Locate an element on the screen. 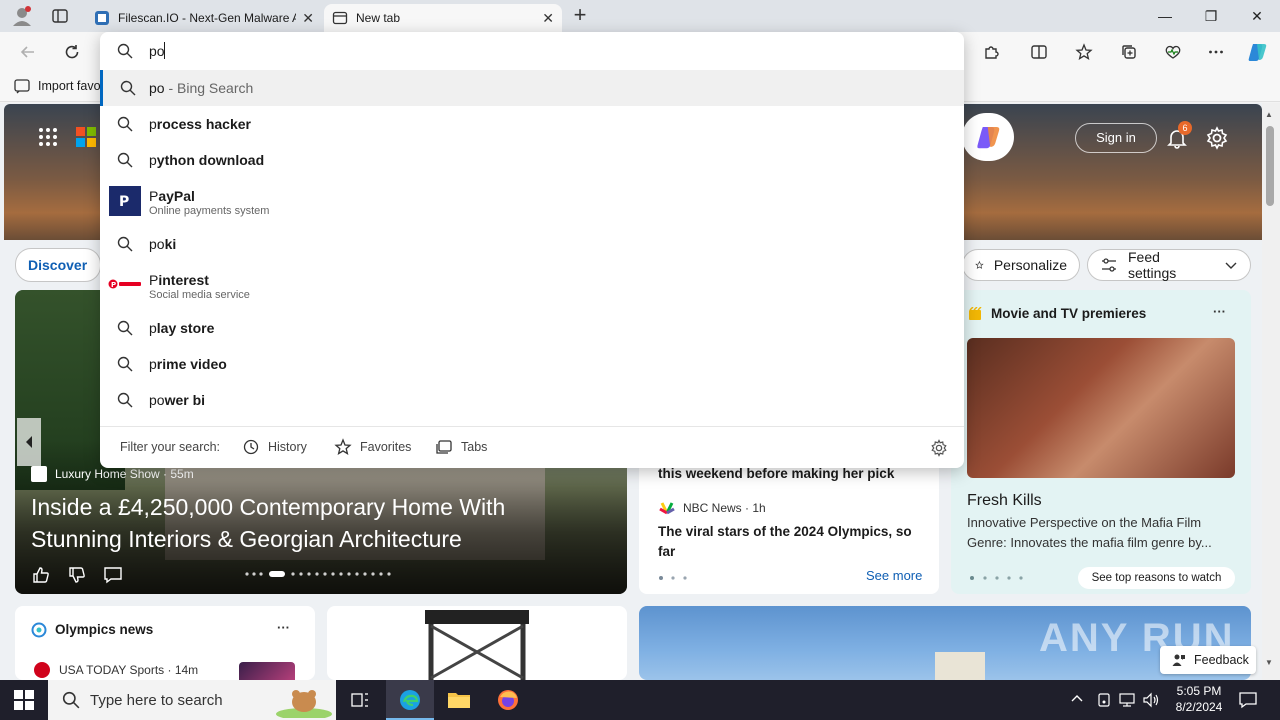 This screenshot has height=720, width=1280. search-settings-button is located at coordinates (939, 448).